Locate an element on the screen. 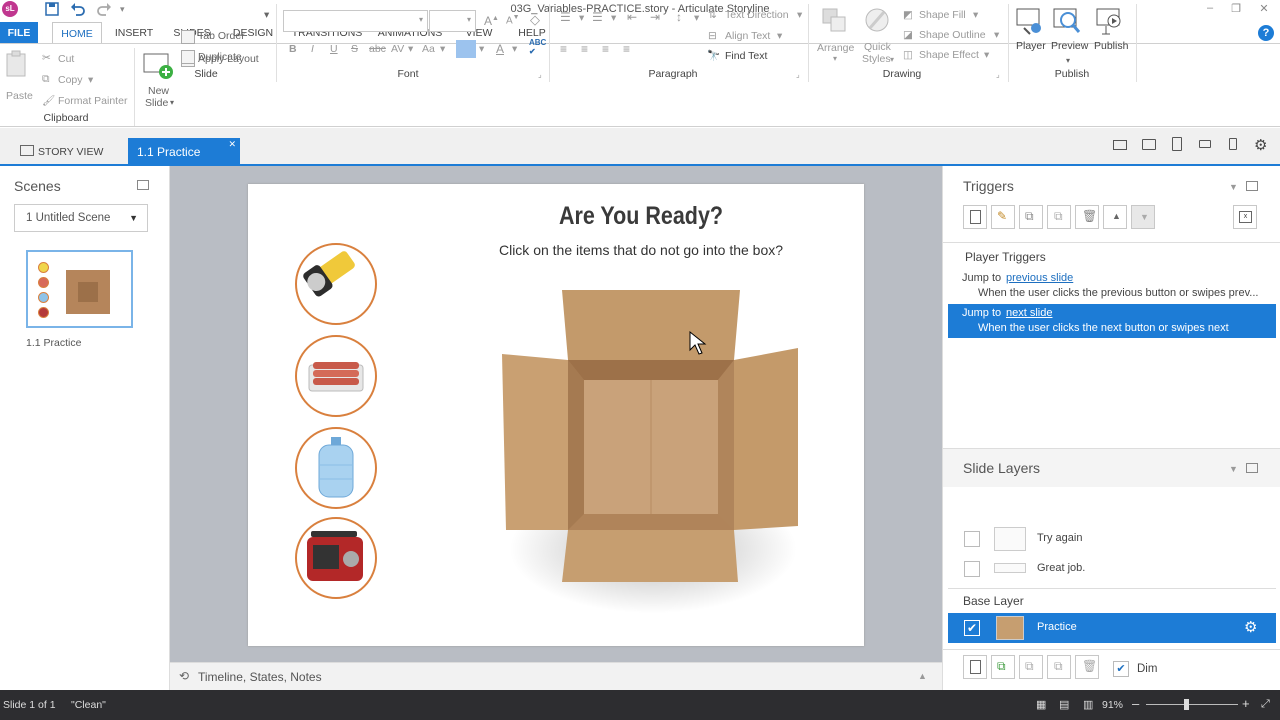 The image size is (1280, 720). sausages-item is located at coordinates (336, 376).